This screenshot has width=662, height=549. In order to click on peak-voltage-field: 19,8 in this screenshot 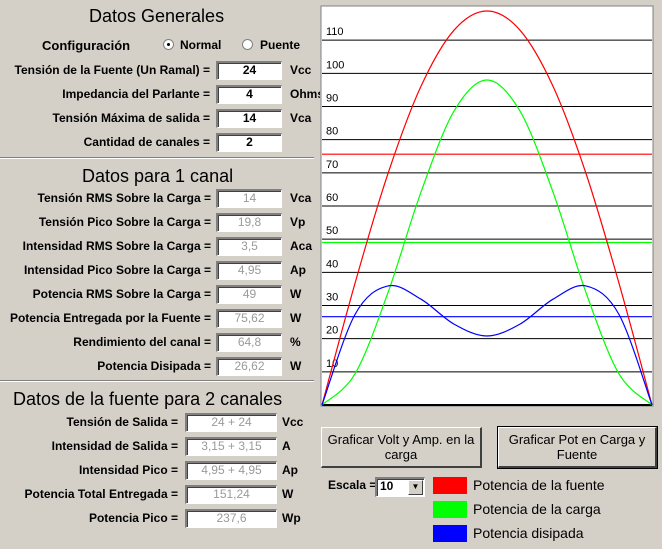, I will do `click(249, 222)`.